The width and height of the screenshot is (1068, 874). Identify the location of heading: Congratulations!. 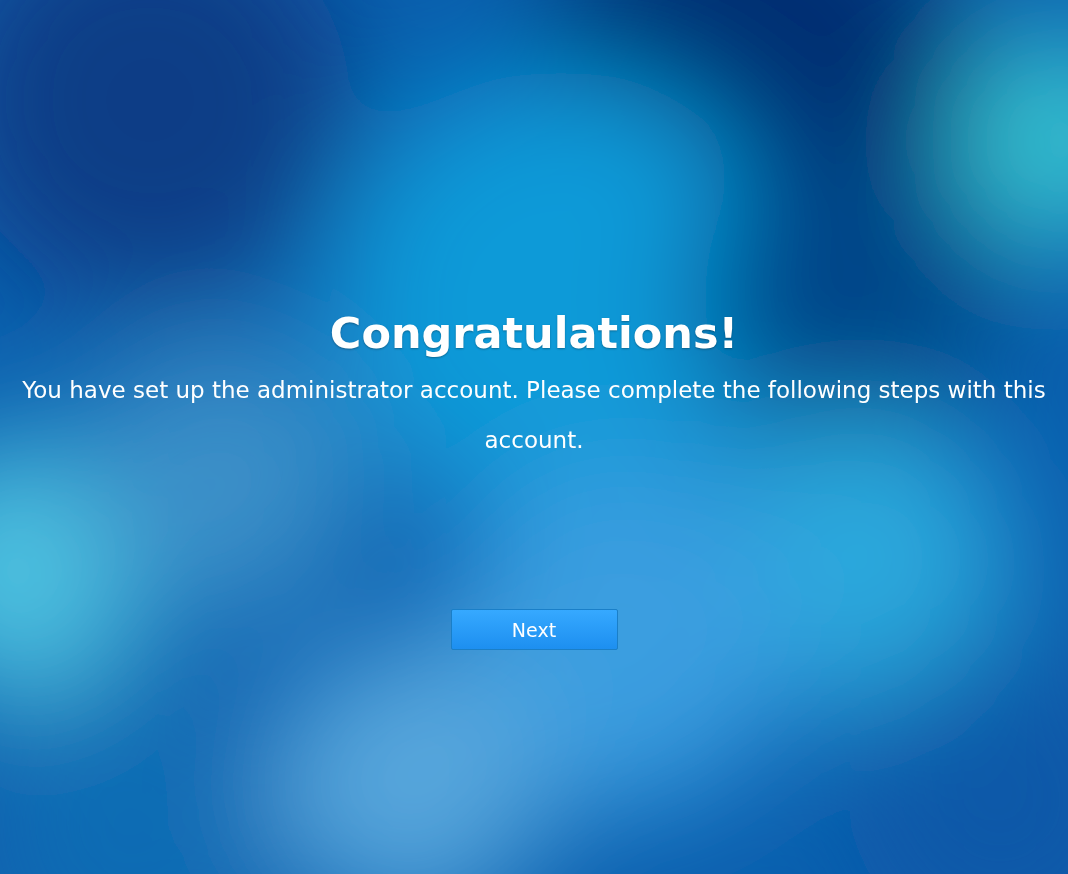
(534, 333).